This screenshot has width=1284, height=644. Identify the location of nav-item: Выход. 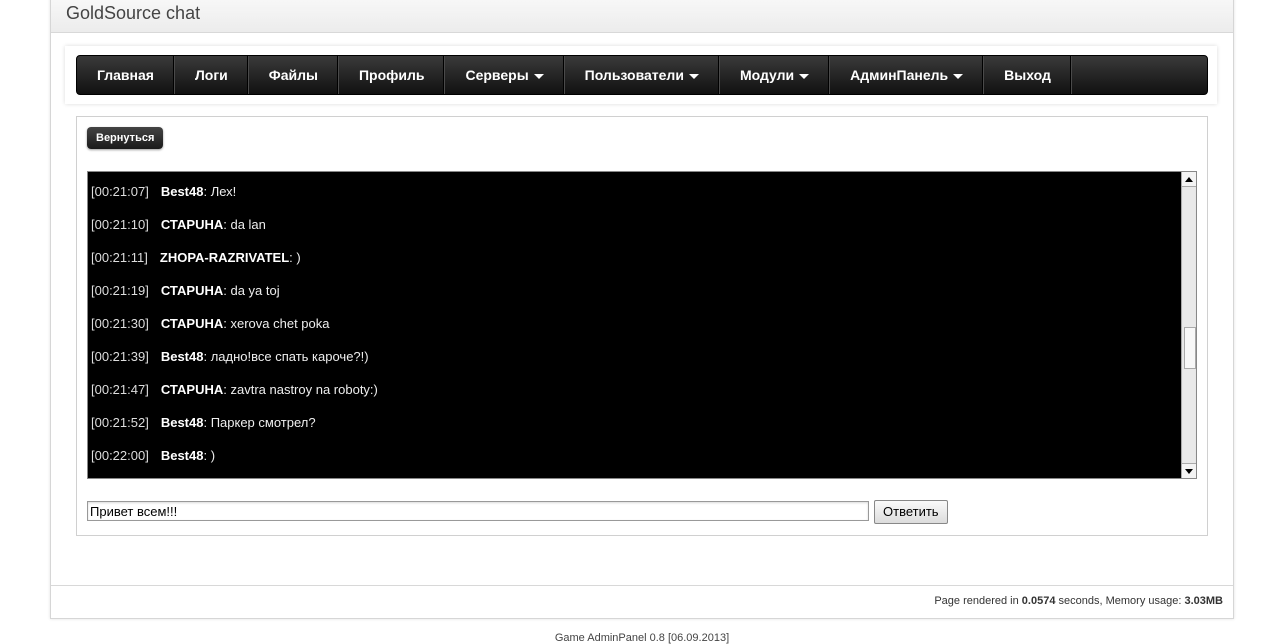
(1028, 75).